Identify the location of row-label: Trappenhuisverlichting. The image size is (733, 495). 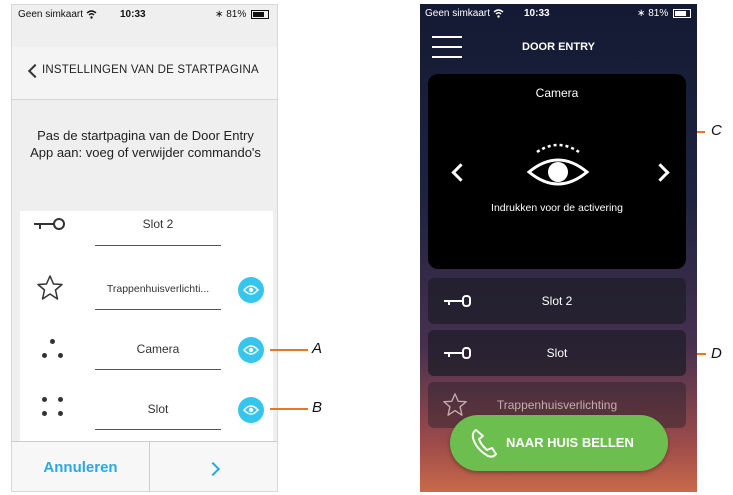
(557, 405).